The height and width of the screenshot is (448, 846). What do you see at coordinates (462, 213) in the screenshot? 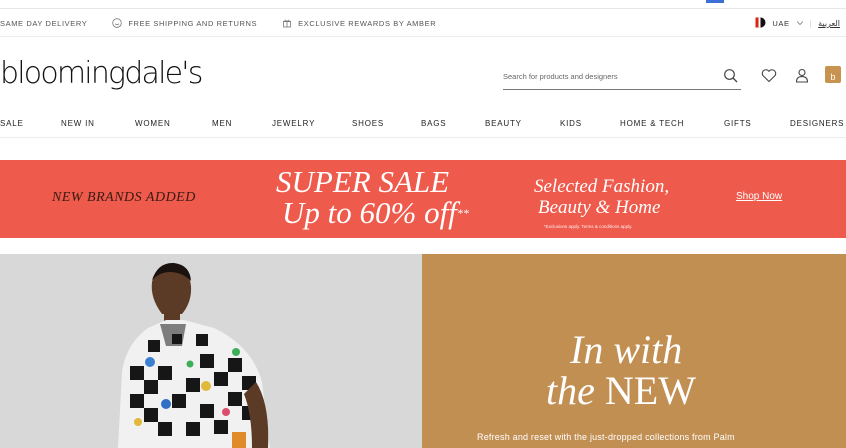
I see `promo-discount-mark: **` at bounding box center [462, 213].